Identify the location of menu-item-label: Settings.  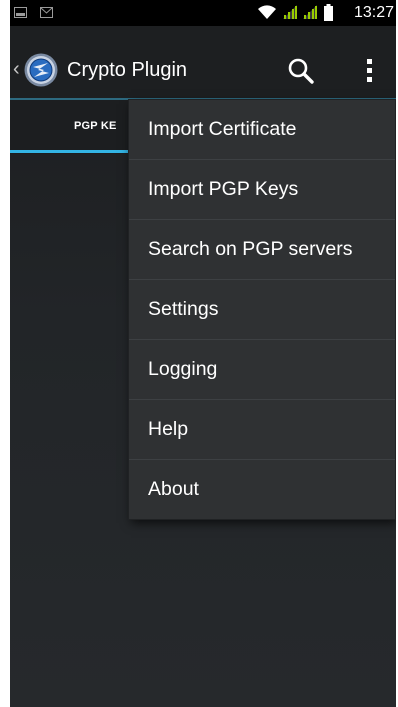
(183, 309).